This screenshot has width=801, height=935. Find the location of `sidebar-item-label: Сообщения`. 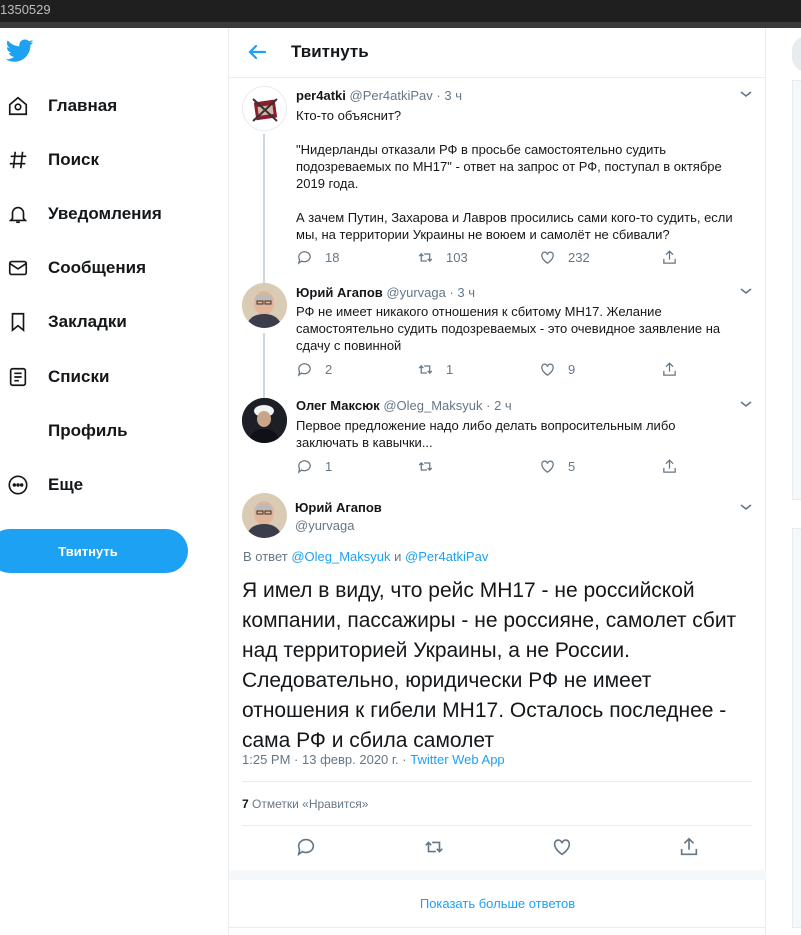

sidebar-item-label: Сообщения is located at coordinates (97, 267).